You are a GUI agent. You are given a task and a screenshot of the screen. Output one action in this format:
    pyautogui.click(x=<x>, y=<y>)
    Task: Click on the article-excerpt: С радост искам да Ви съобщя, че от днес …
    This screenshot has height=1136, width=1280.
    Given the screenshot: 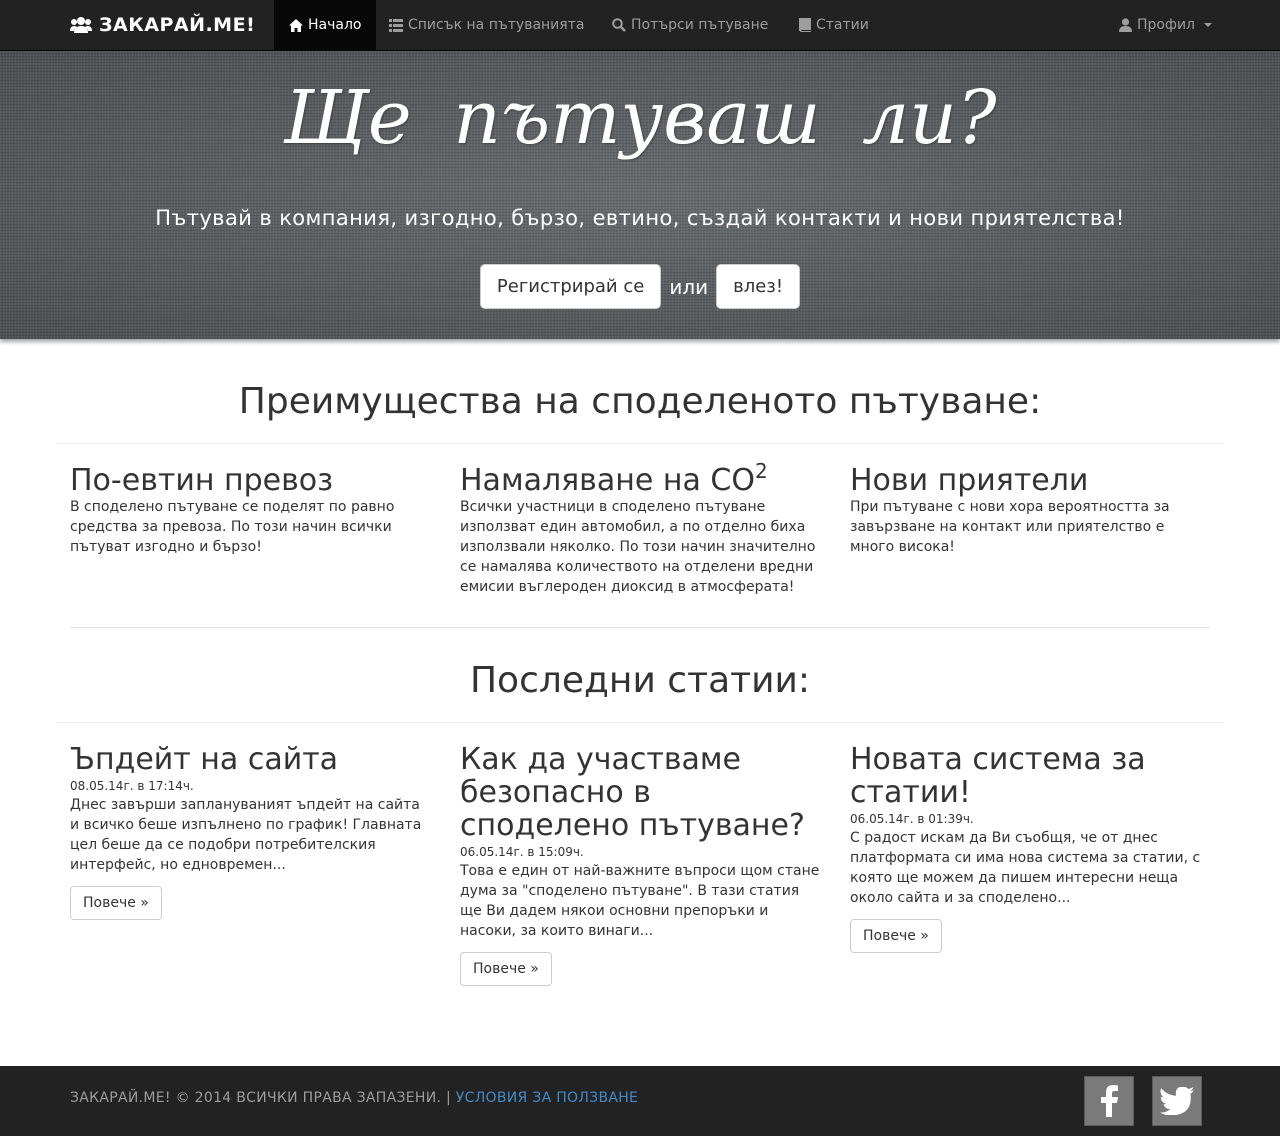 What is the action you would take?
    pyautogui.click(x=1025, y=868)
    